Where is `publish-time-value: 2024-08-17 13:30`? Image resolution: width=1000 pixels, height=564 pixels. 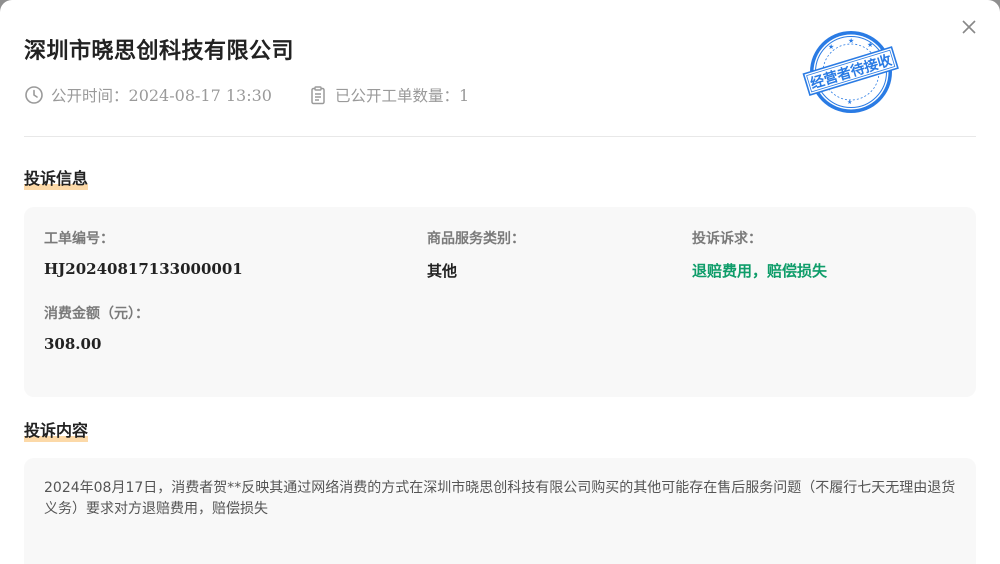
publish-time-value: 2024-08-17 13:30 is located at coordinates (200, 95).